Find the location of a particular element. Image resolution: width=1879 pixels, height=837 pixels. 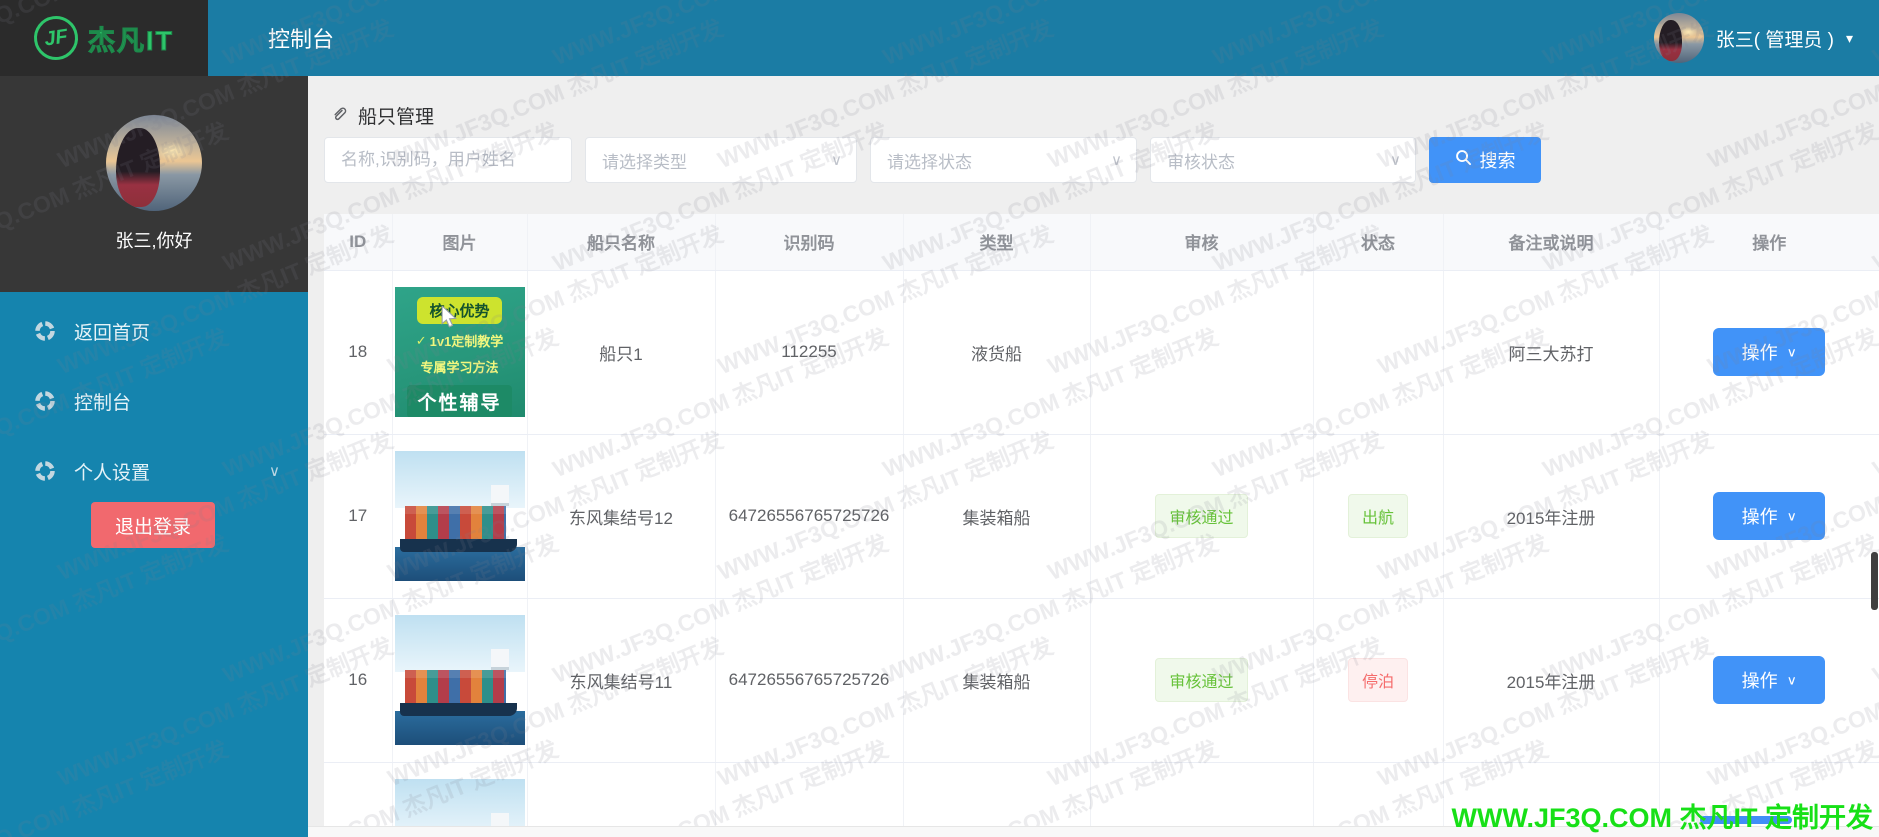

sidebar-item-label: 返回首页 is located at coordinates (112, 333).